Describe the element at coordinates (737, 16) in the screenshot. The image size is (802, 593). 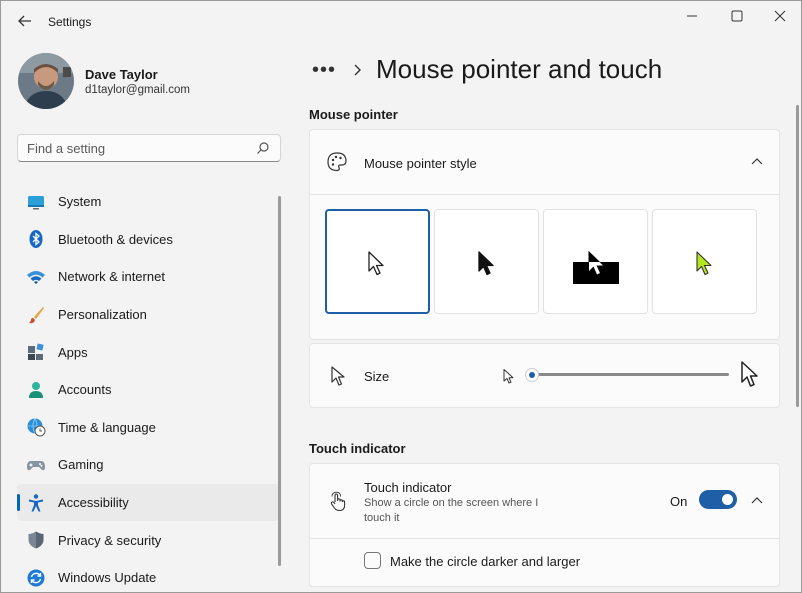
I see `maximize-icon` at that location.